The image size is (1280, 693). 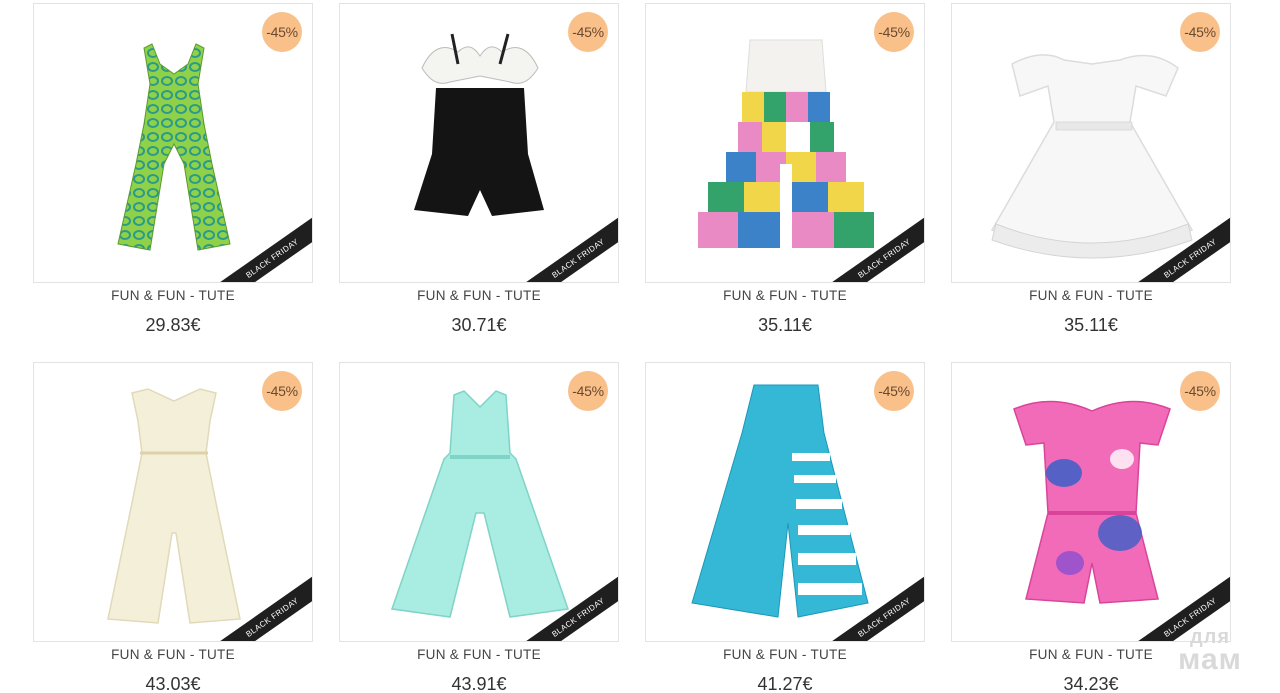 I want to click on product-price: 29.83€, so click(x=173, y=325).